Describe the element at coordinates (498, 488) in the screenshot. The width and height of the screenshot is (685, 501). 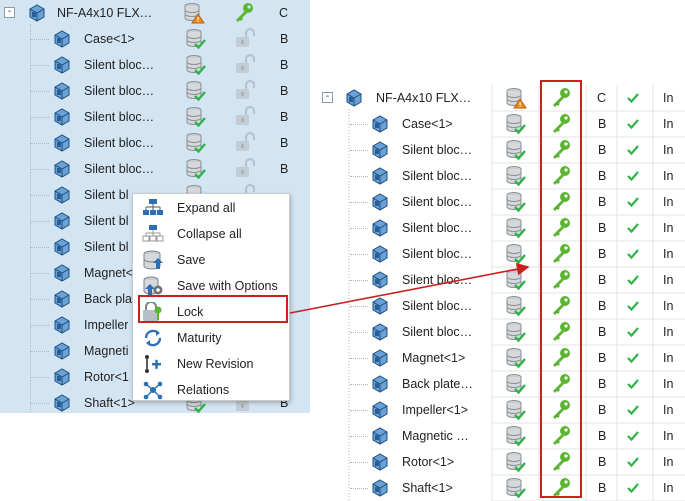
I see `tree-row: Shaft<1> B In` at that location.